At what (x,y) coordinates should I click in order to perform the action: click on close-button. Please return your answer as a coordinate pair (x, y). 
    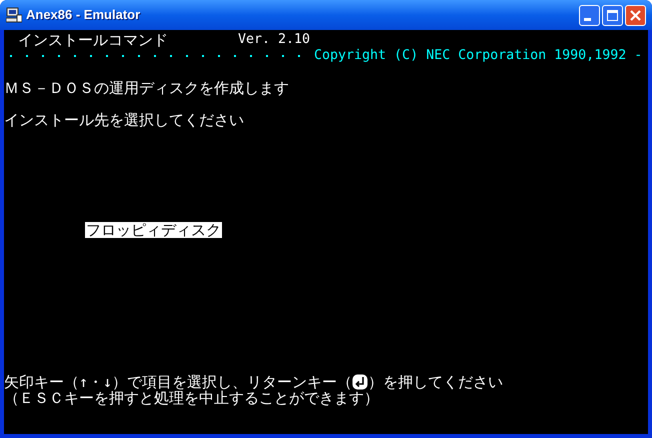
    Looking at the image, I should click on (635, 15).